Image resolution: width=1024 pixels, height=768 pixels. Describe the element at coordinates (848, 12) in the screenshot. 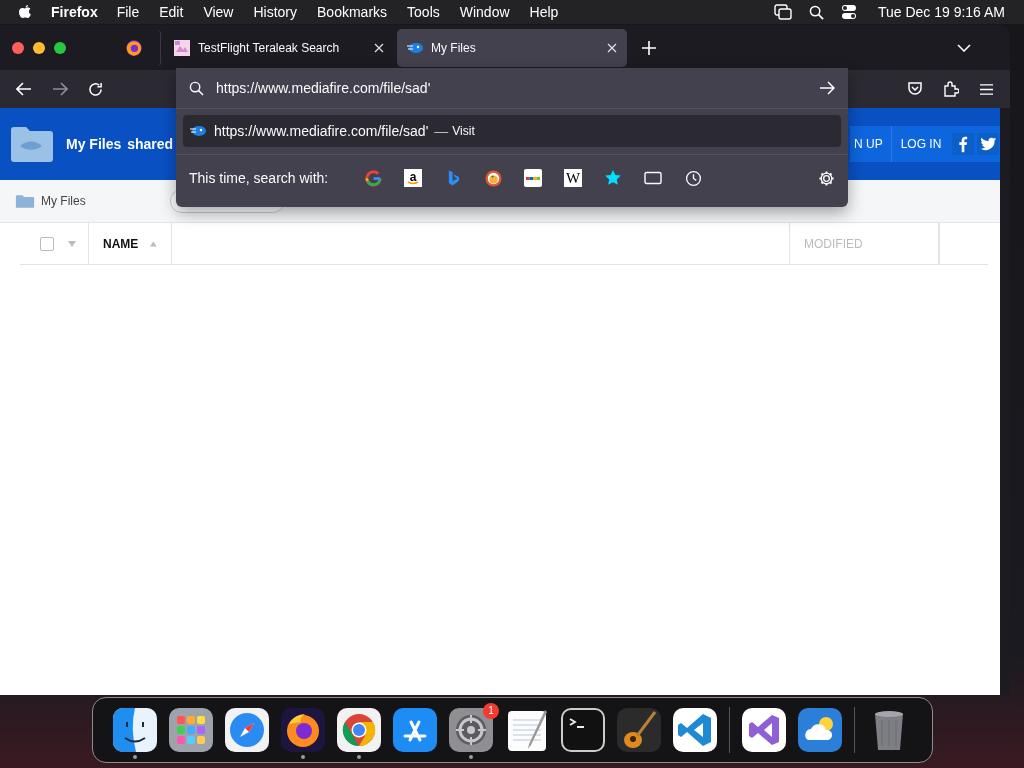

I see `toggles-icon` at that location.